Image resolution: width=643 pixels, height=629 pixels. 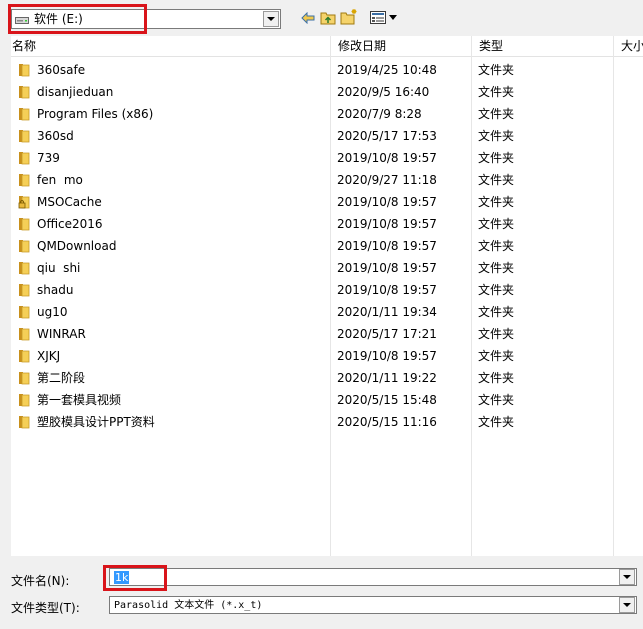 What do you see at coordinates (49, 356) in the screenshot?
I see `file-name: XJKJ` at bounding box center [49, 356].